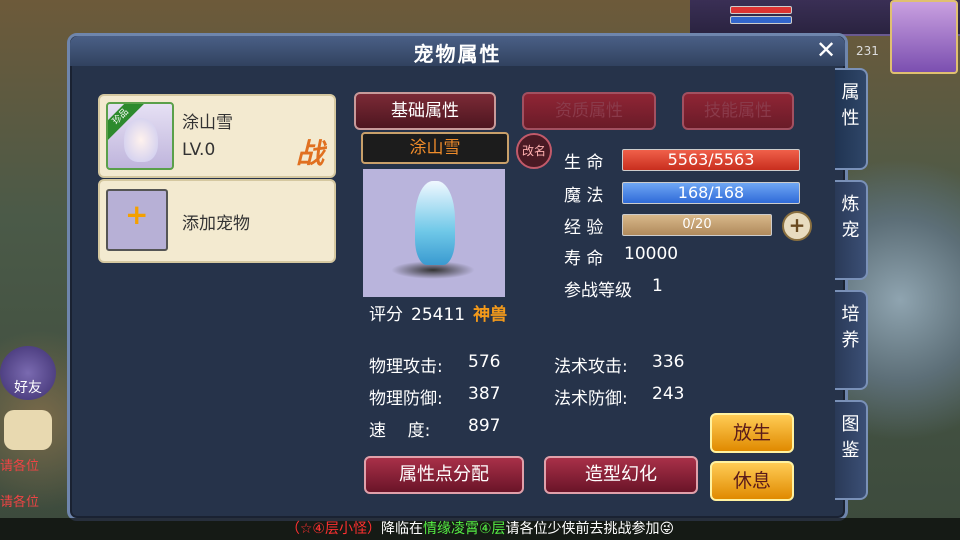  I want to click on mp-mini-bar, so click(761, 20).